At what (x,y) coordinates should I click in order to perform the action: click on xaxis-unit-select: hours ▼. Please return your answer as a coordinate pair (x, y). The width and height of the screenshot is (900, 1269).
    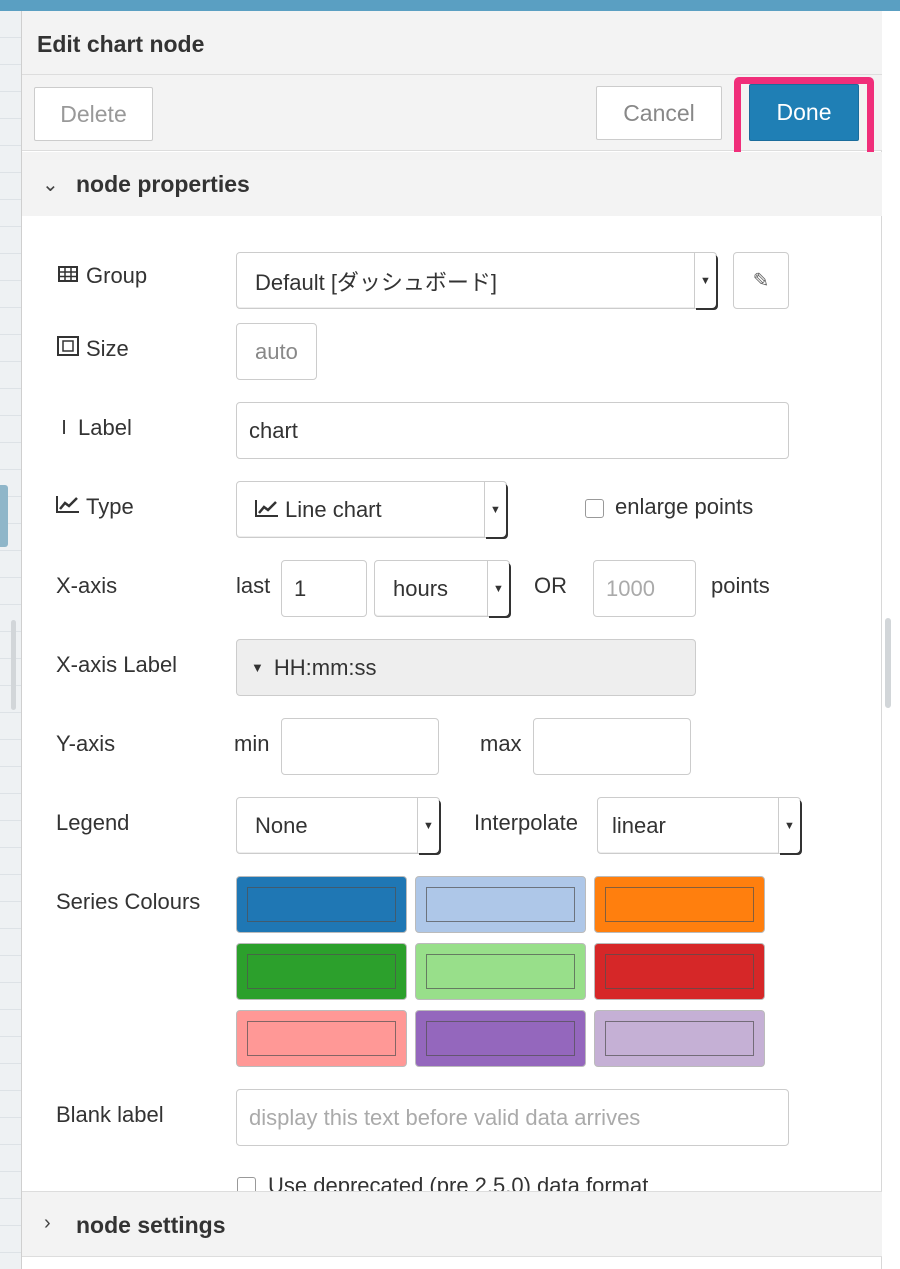
    Looking at the image, I should click on (442, 588).